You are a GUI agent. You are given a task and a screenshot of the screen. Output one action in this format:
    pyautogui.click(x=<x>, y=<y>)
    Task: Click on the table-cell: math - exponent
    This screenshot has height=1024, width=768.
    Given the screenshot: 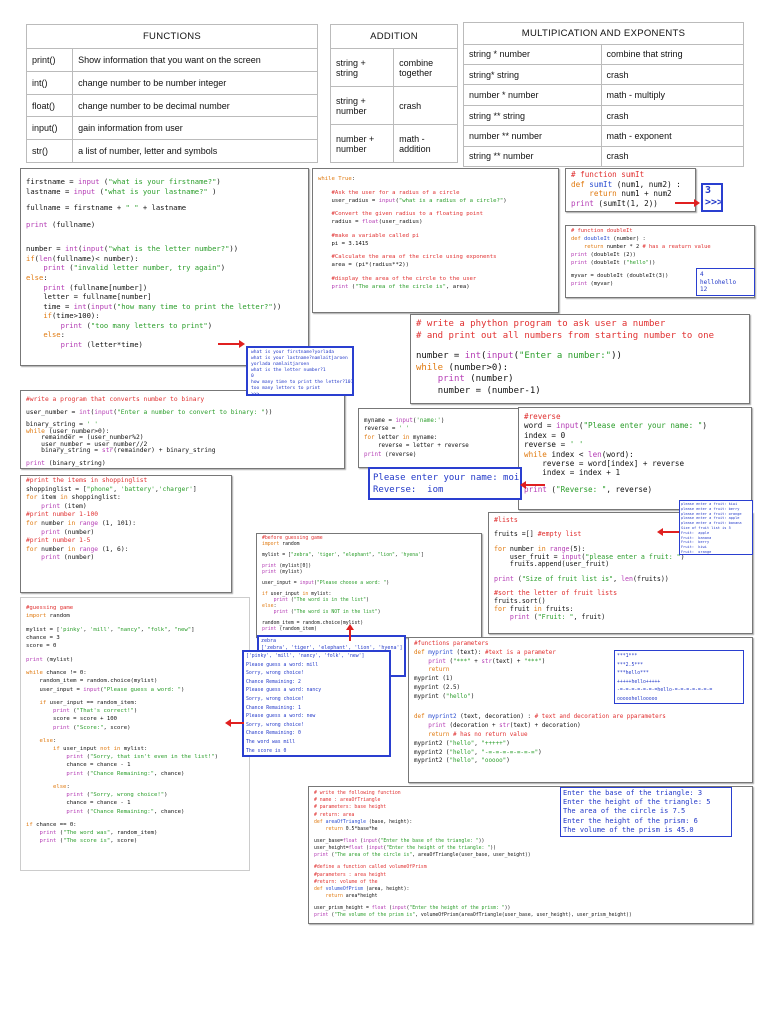 What is the action you would take?
    pyautogui.click(x=672, y=136)
    